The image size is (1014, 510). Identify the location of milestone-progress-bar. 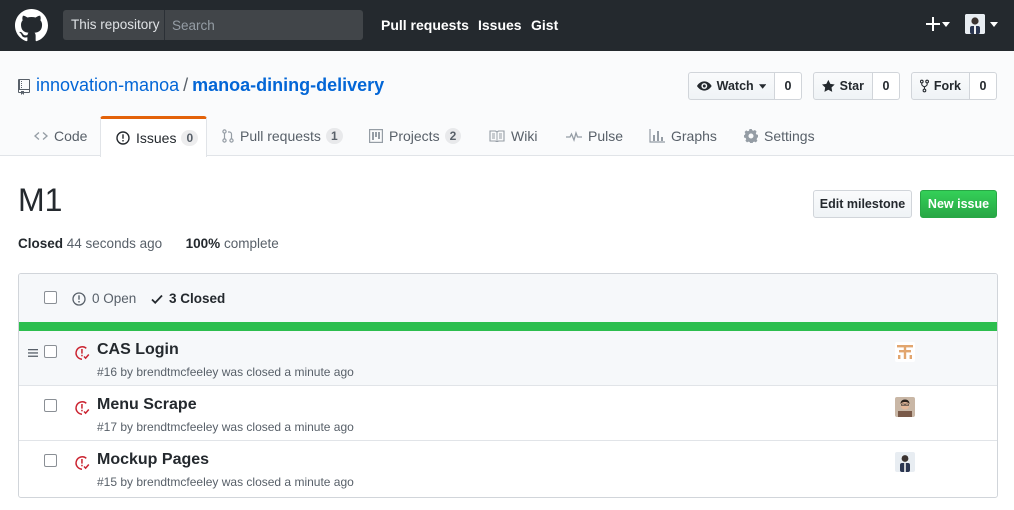
(508, 326).